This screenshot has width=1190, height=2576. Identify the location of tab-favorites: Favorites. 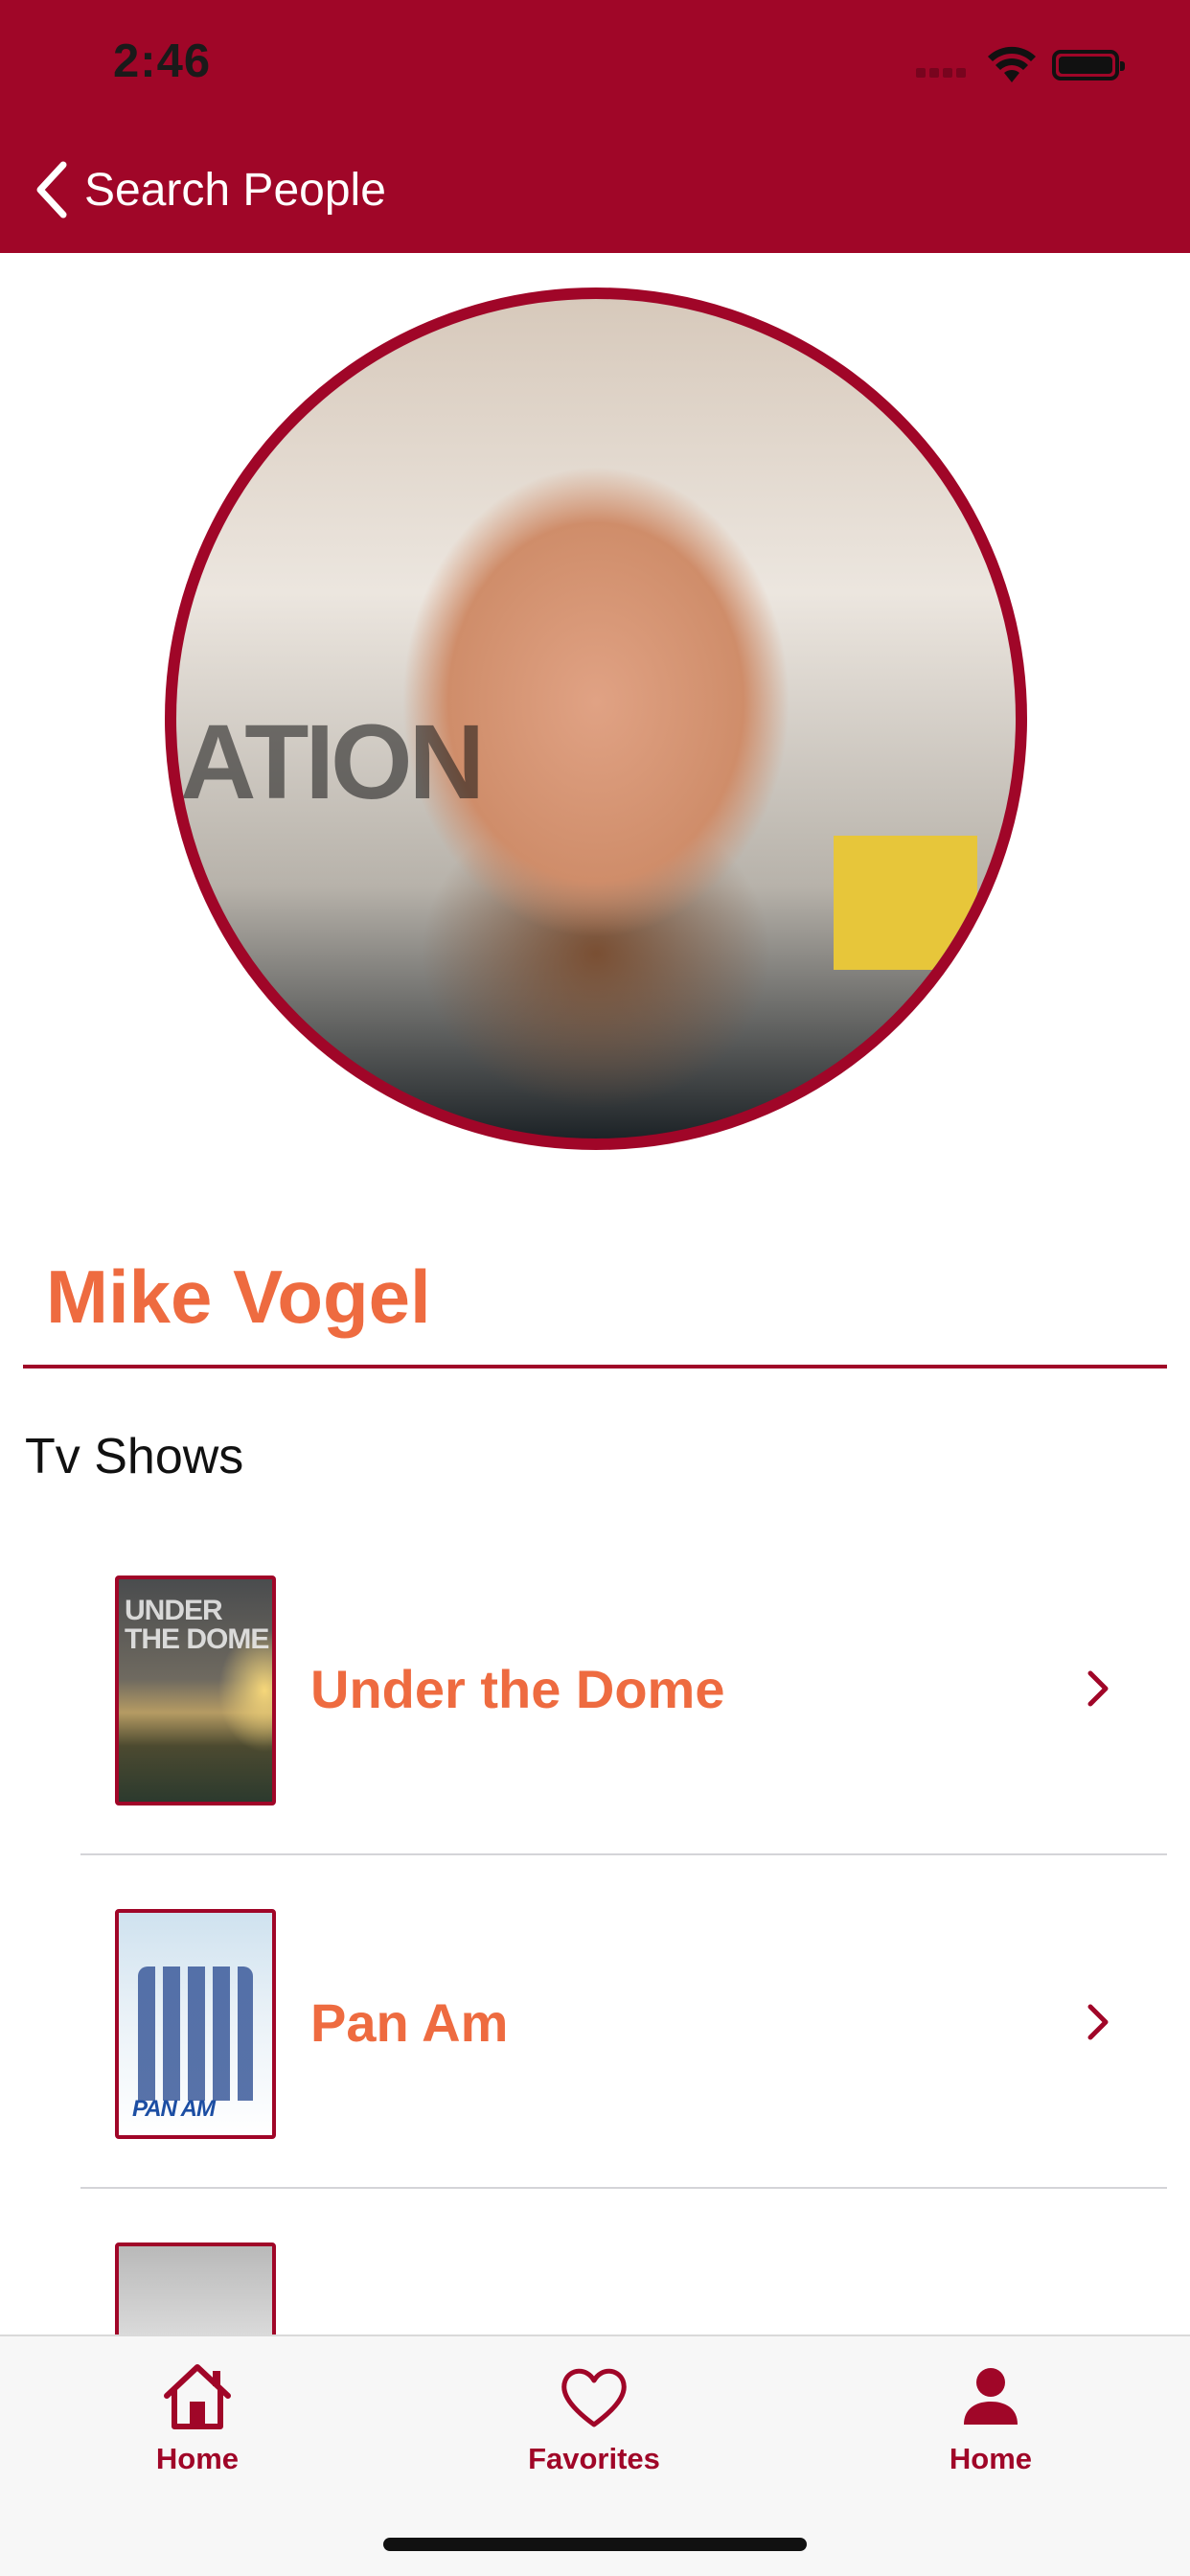
(594, 2423).